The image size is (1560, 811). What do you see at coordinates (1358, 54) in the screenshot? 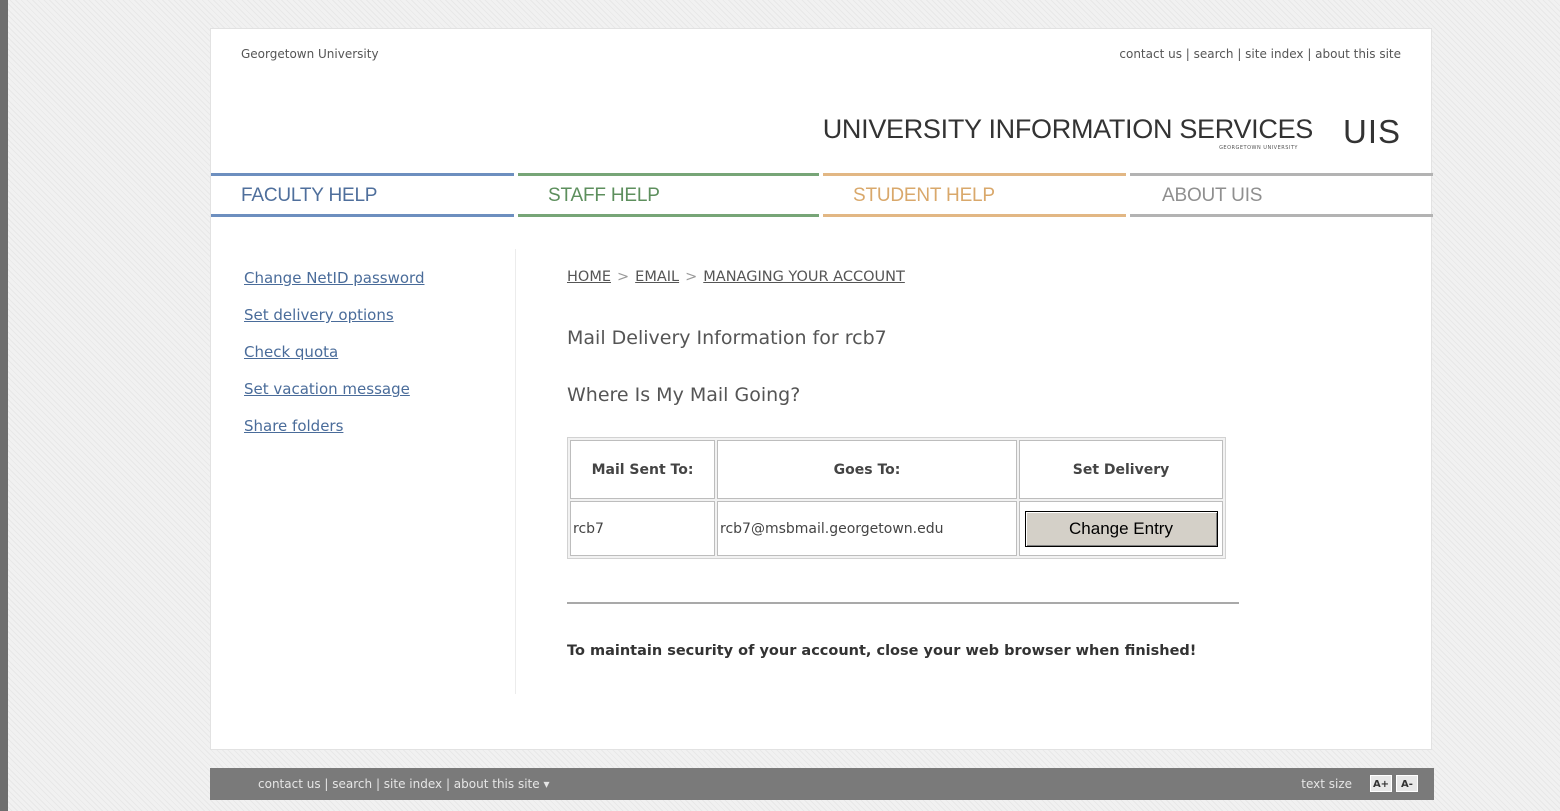
I see `top-link-about: about this site` at bounding box center [1358, 54].